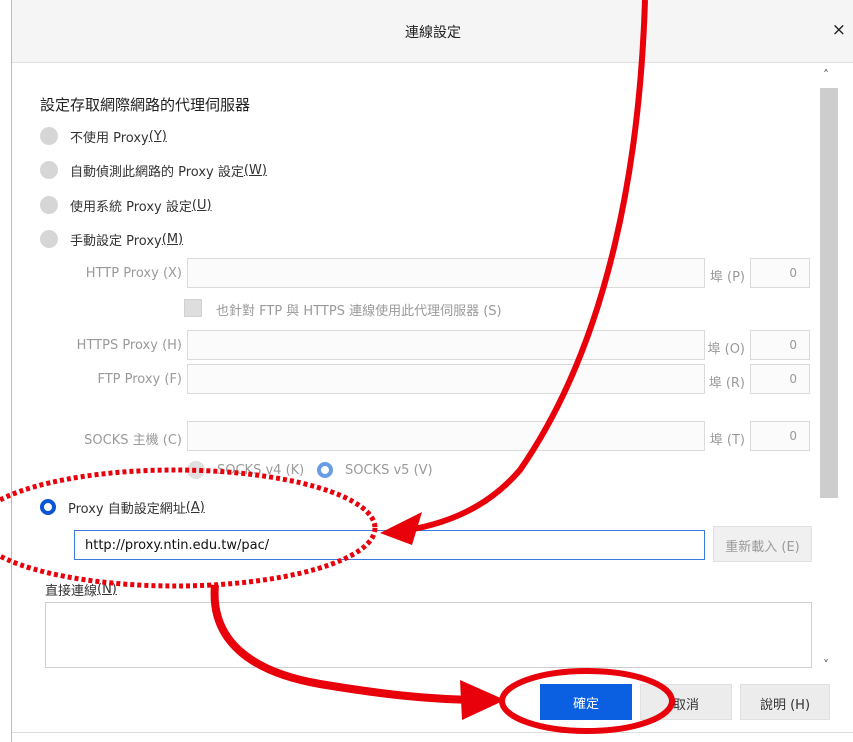  What do you see at coordinates (195, 507) in the screenshot?
I see `access-key: (A)` at bounding box center [195, 507].